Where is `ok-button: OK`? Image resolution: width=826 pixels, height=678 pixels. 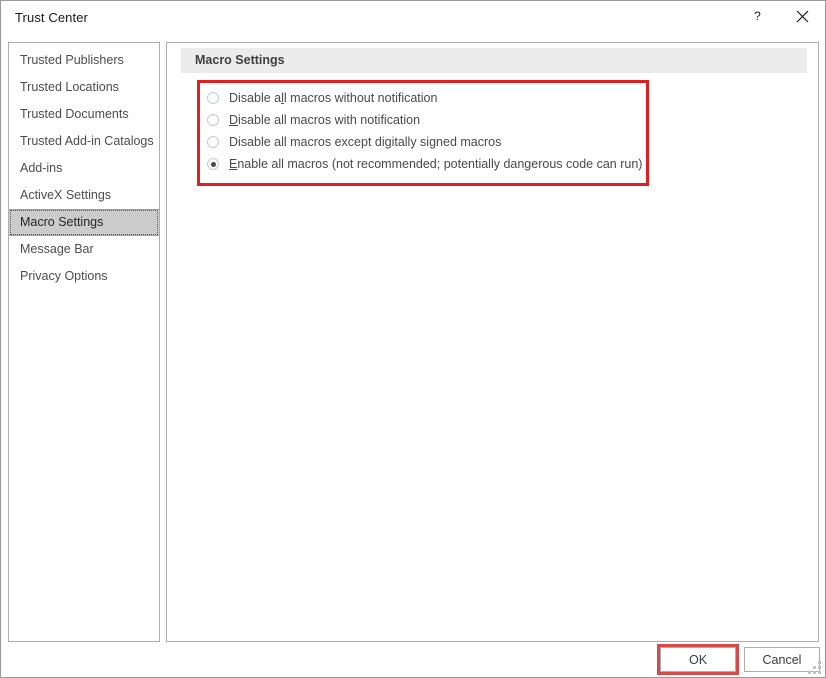
ok-button: OK is located at coordinates (698, 659).